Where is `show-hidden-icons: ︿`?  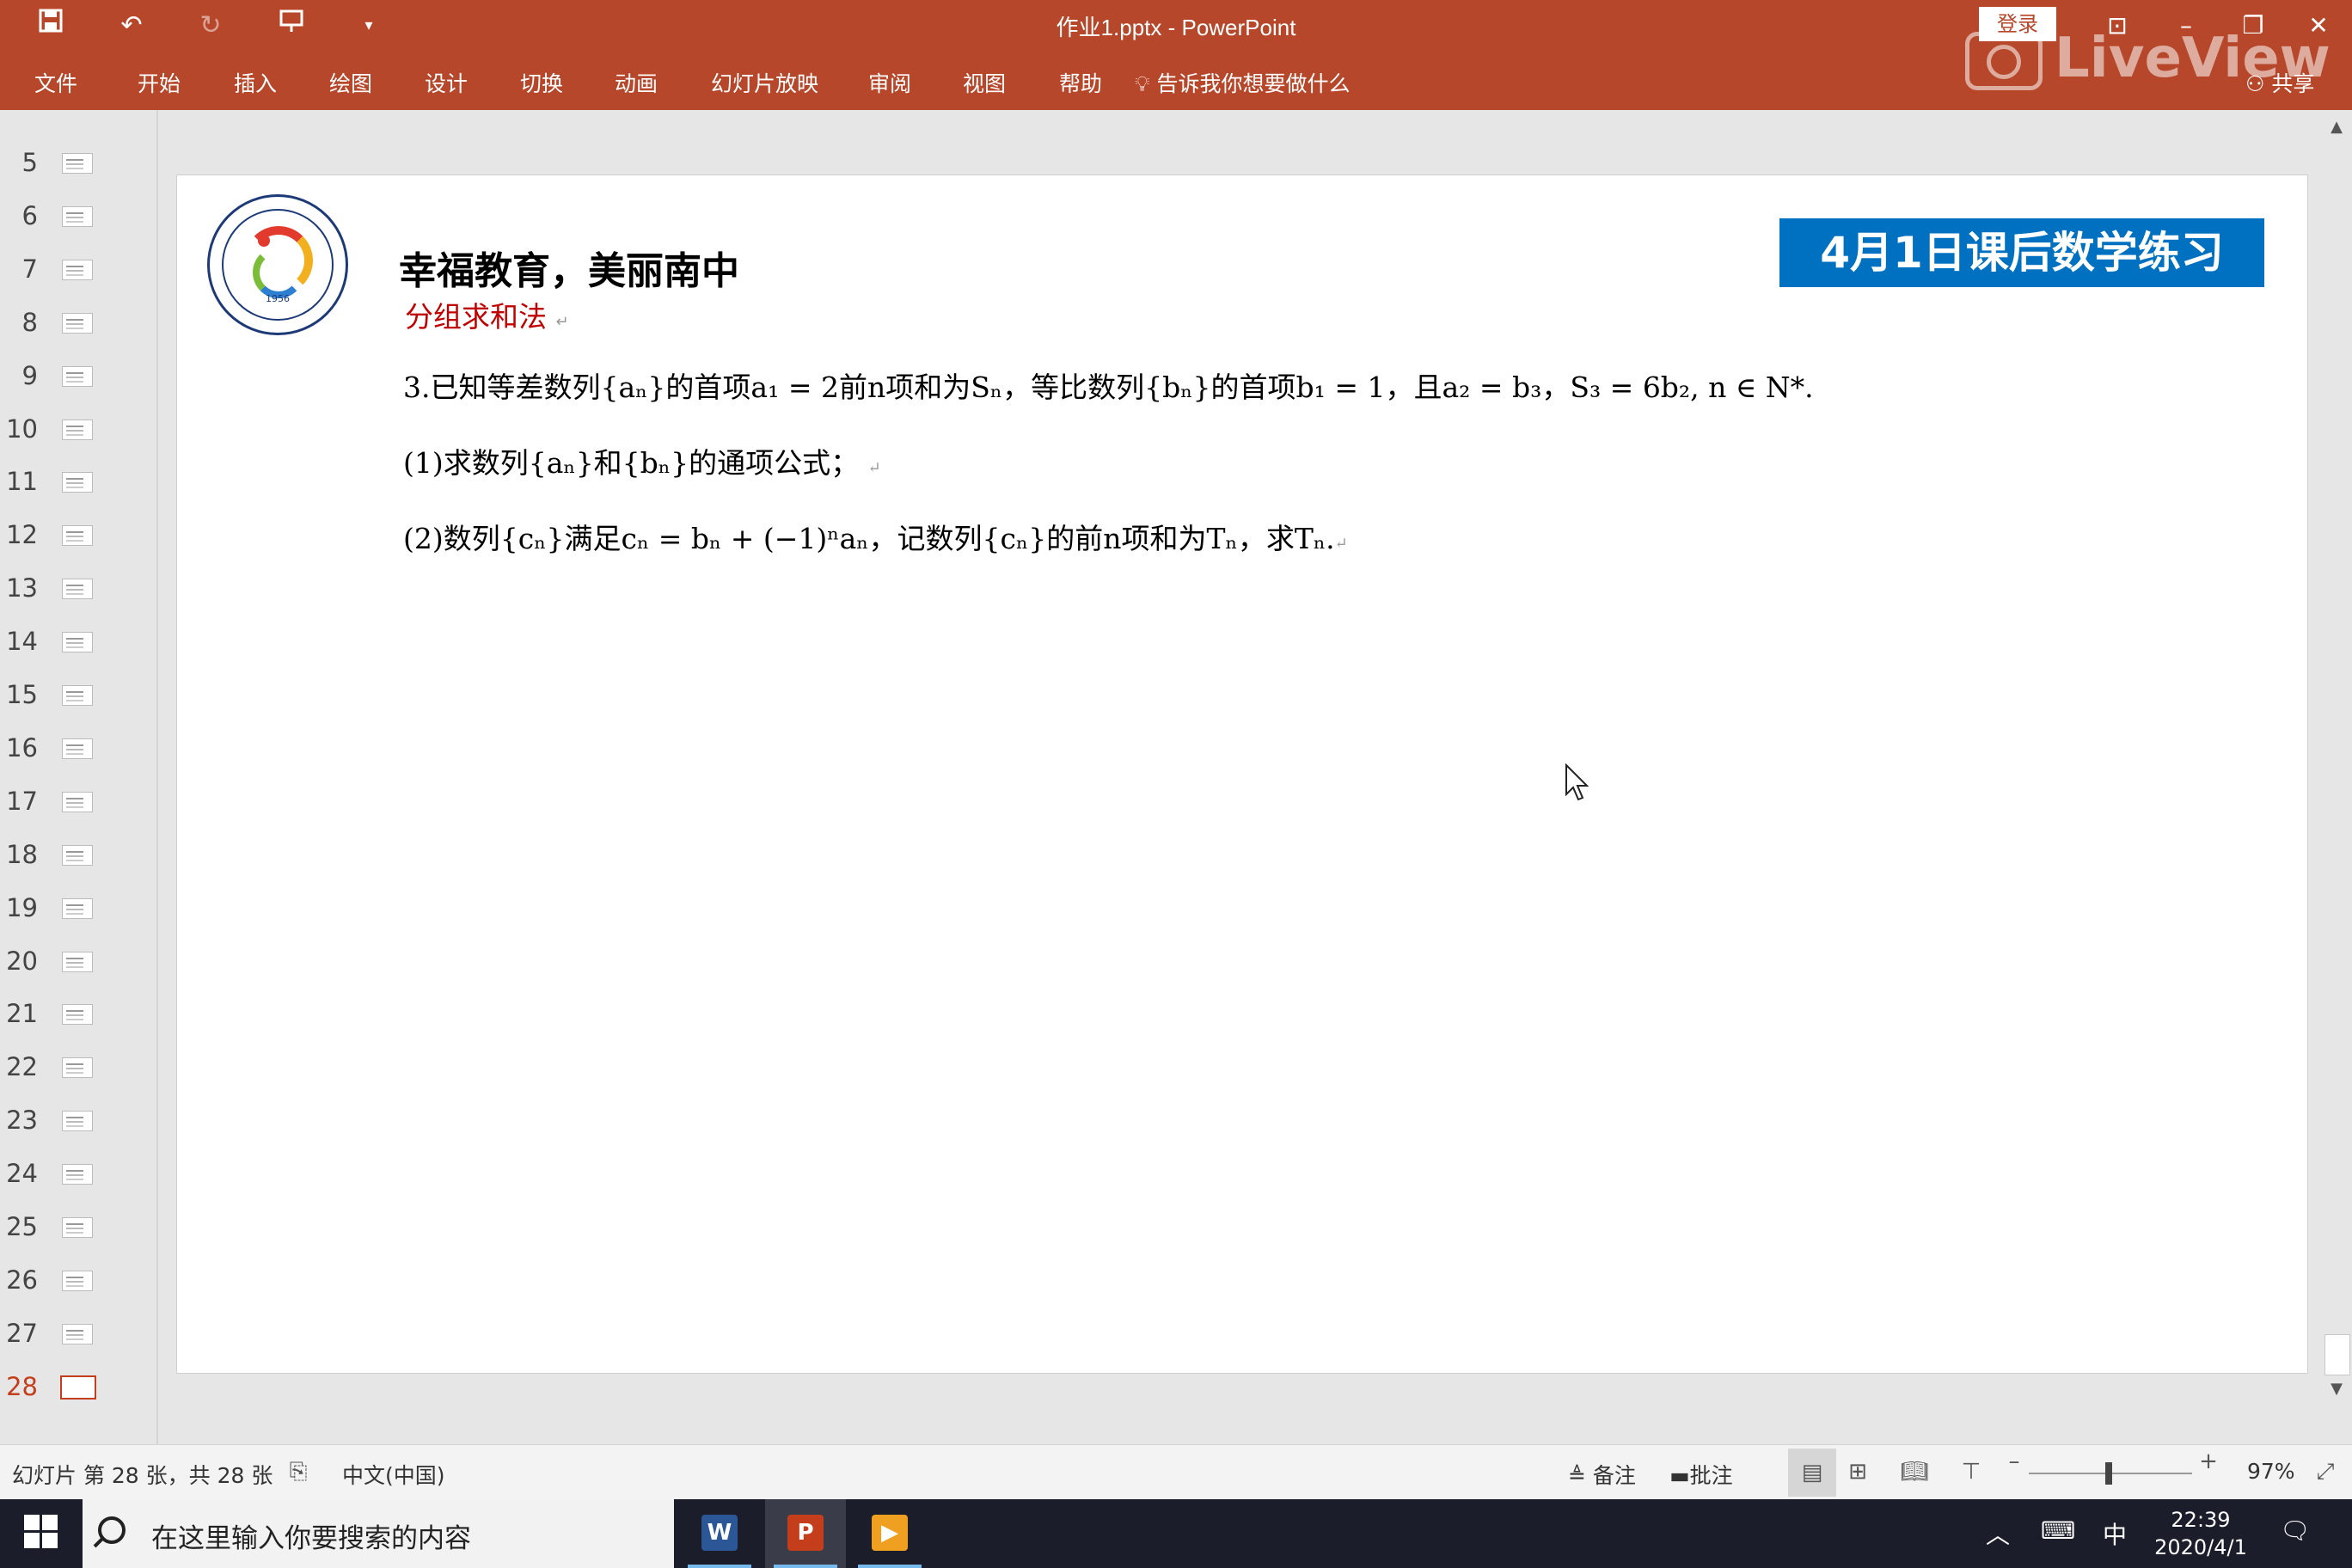
show-hidden-icons: ︿ is located at coordinates (1998, 1533).